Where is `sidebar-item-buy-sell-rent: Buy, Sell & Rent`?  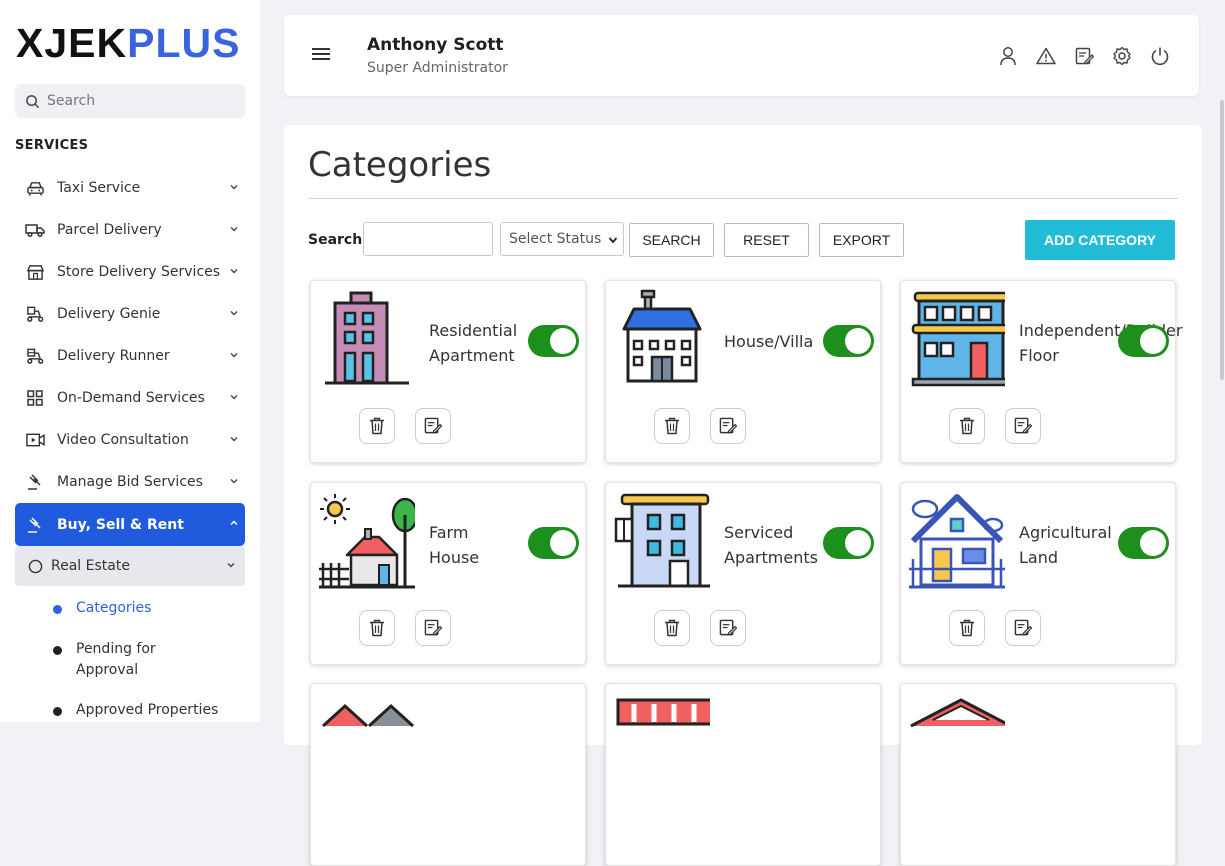 sidebar-item-buy-sell-rent: Buy, Sell & Rent is located at coordinates (130, 524).